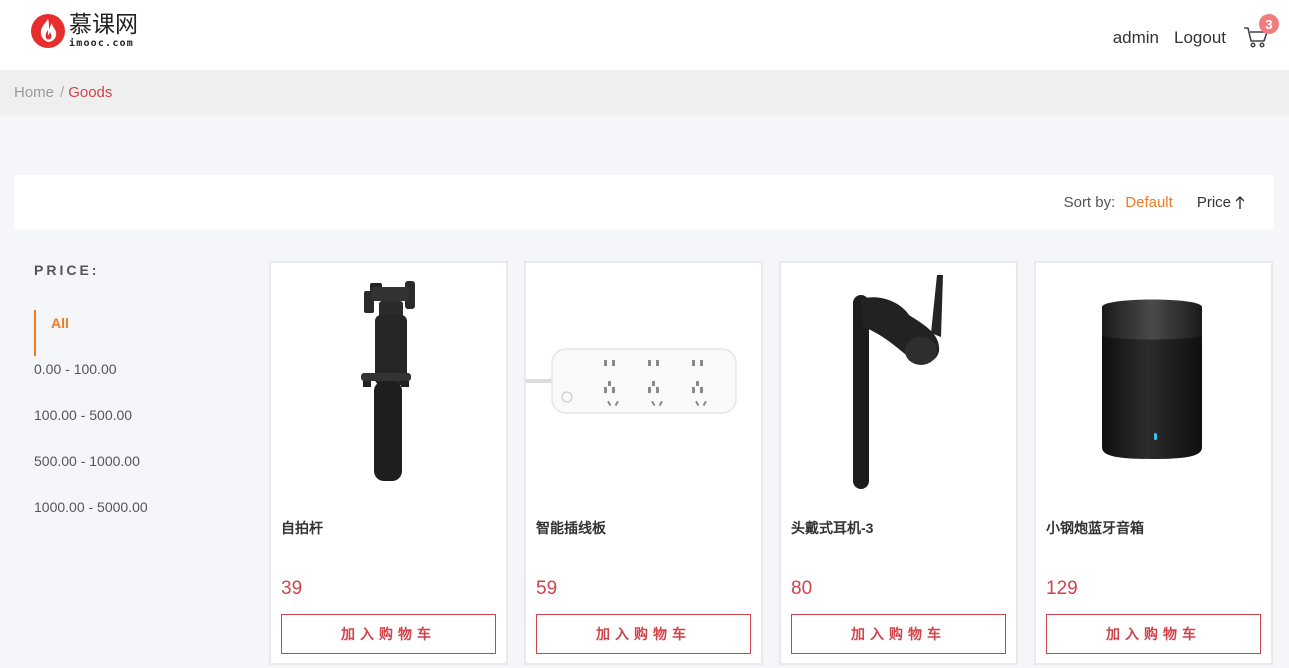  I want to click on product-image-selfie-stick, so click(388, 380).